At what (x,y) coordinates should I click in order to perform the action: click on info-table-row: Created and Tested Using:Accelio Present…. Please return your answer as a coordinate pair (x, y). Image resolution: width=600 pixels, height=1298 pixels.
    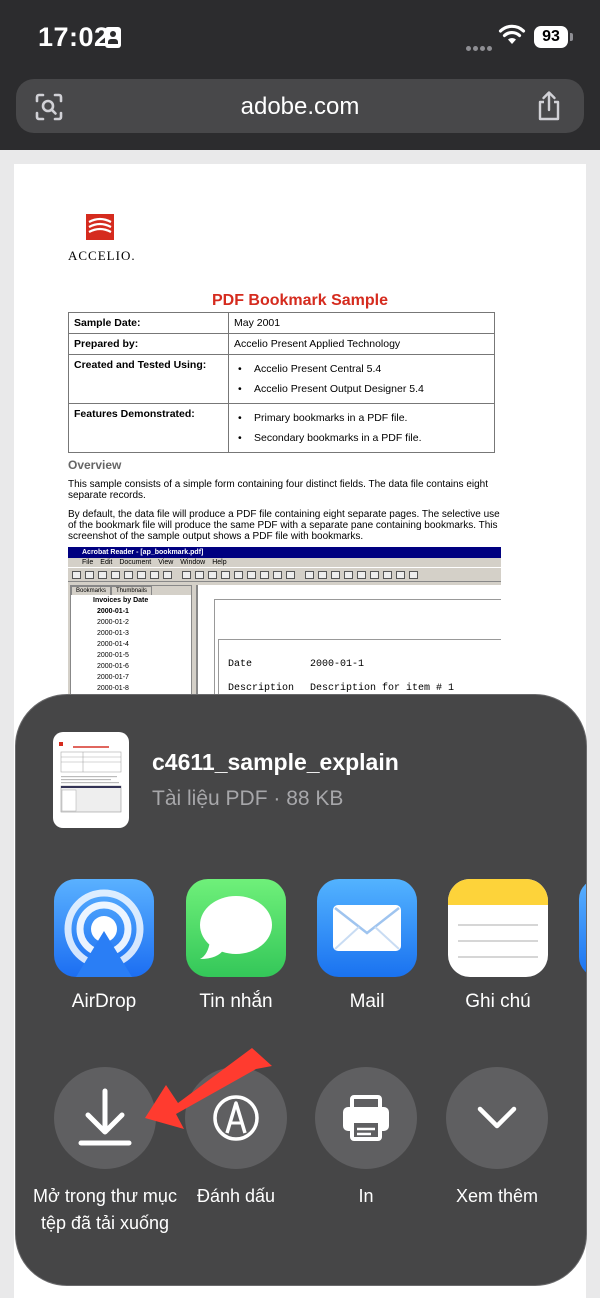
    Looking at the image, I should click on (281, 379).